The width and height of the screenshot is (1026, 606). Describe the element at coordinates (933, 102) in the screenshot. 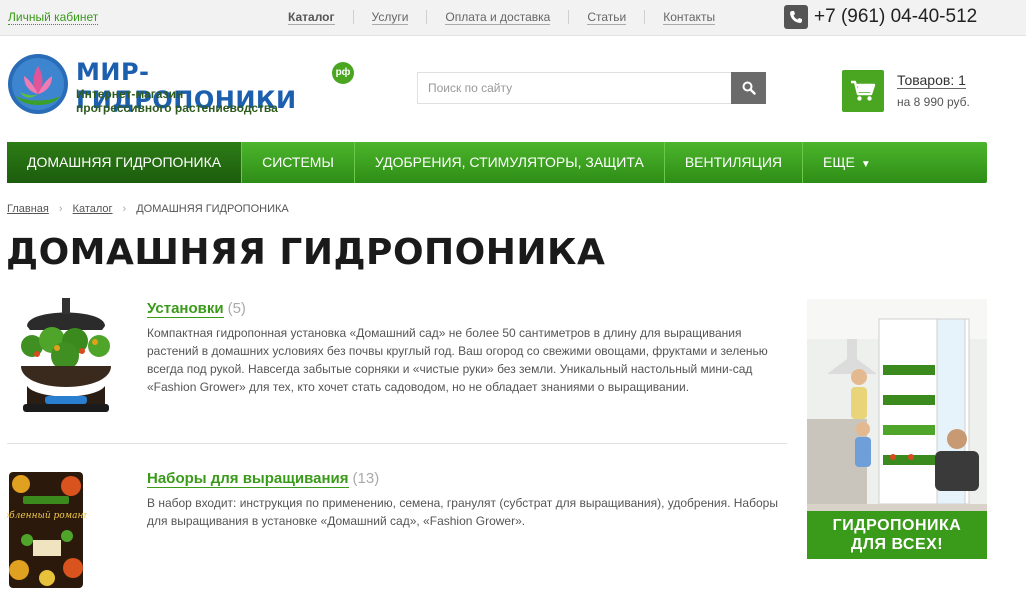

I see `cart-sum: на 8 990 руб.` at that location.